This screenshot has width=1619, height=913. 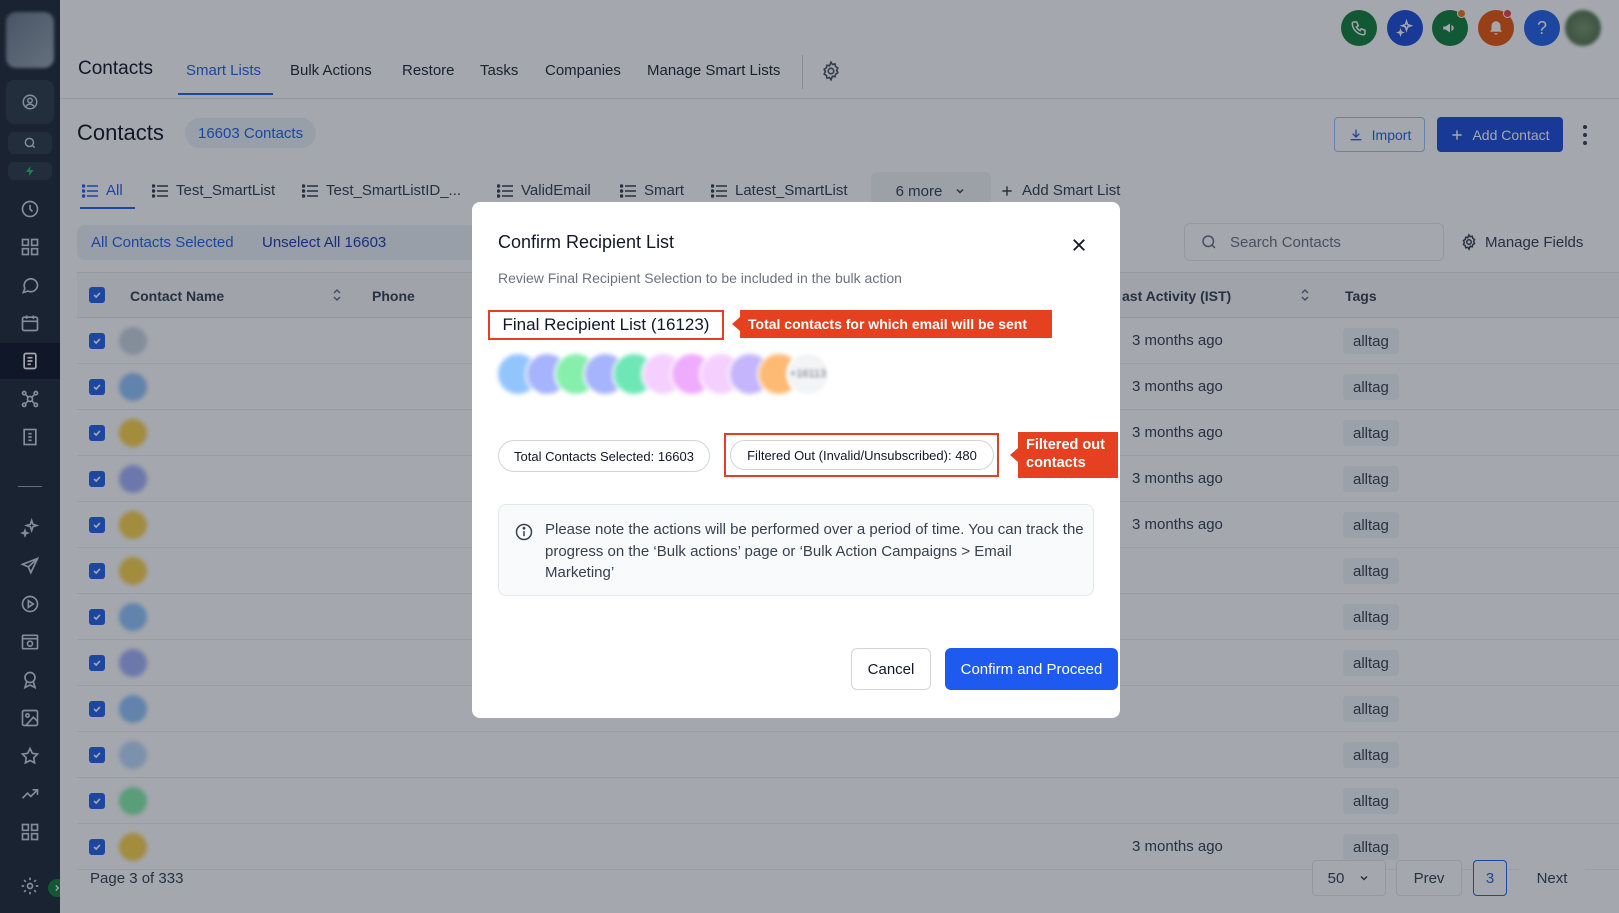 I want to click on modal-title: Confirm Recipient List, so click(x=586, y=242).